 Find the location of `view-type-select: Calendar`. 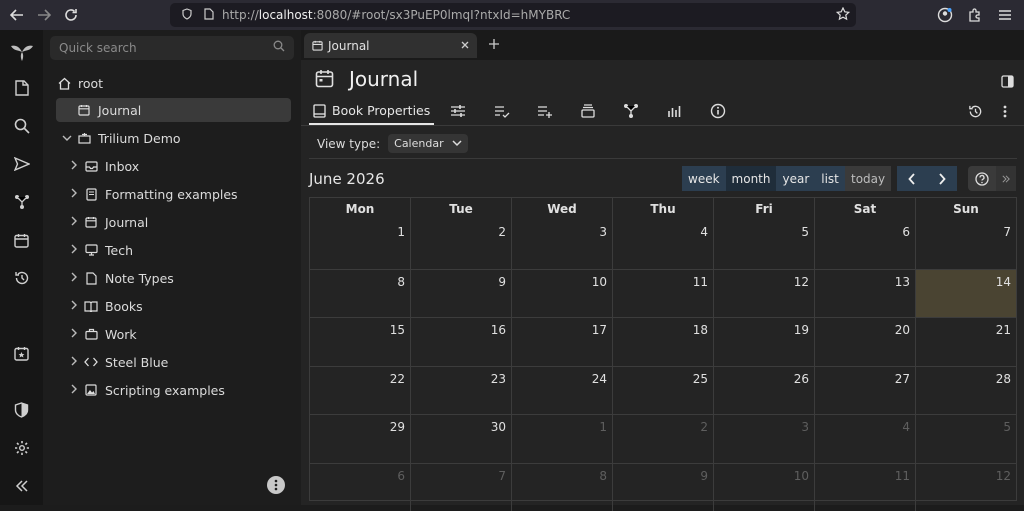

view-type-select: Calendar is located at coordinates (427, 143).